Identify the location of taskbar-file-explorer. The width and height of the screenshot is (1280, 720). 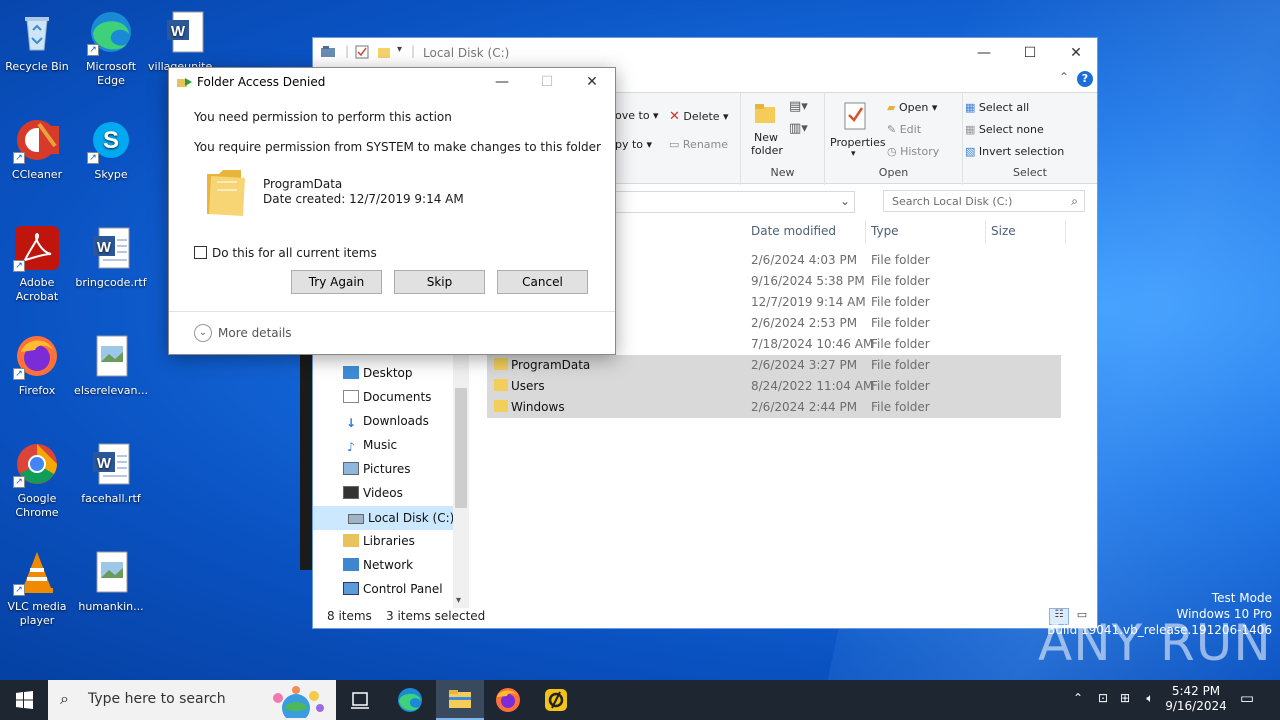
(460, 700).